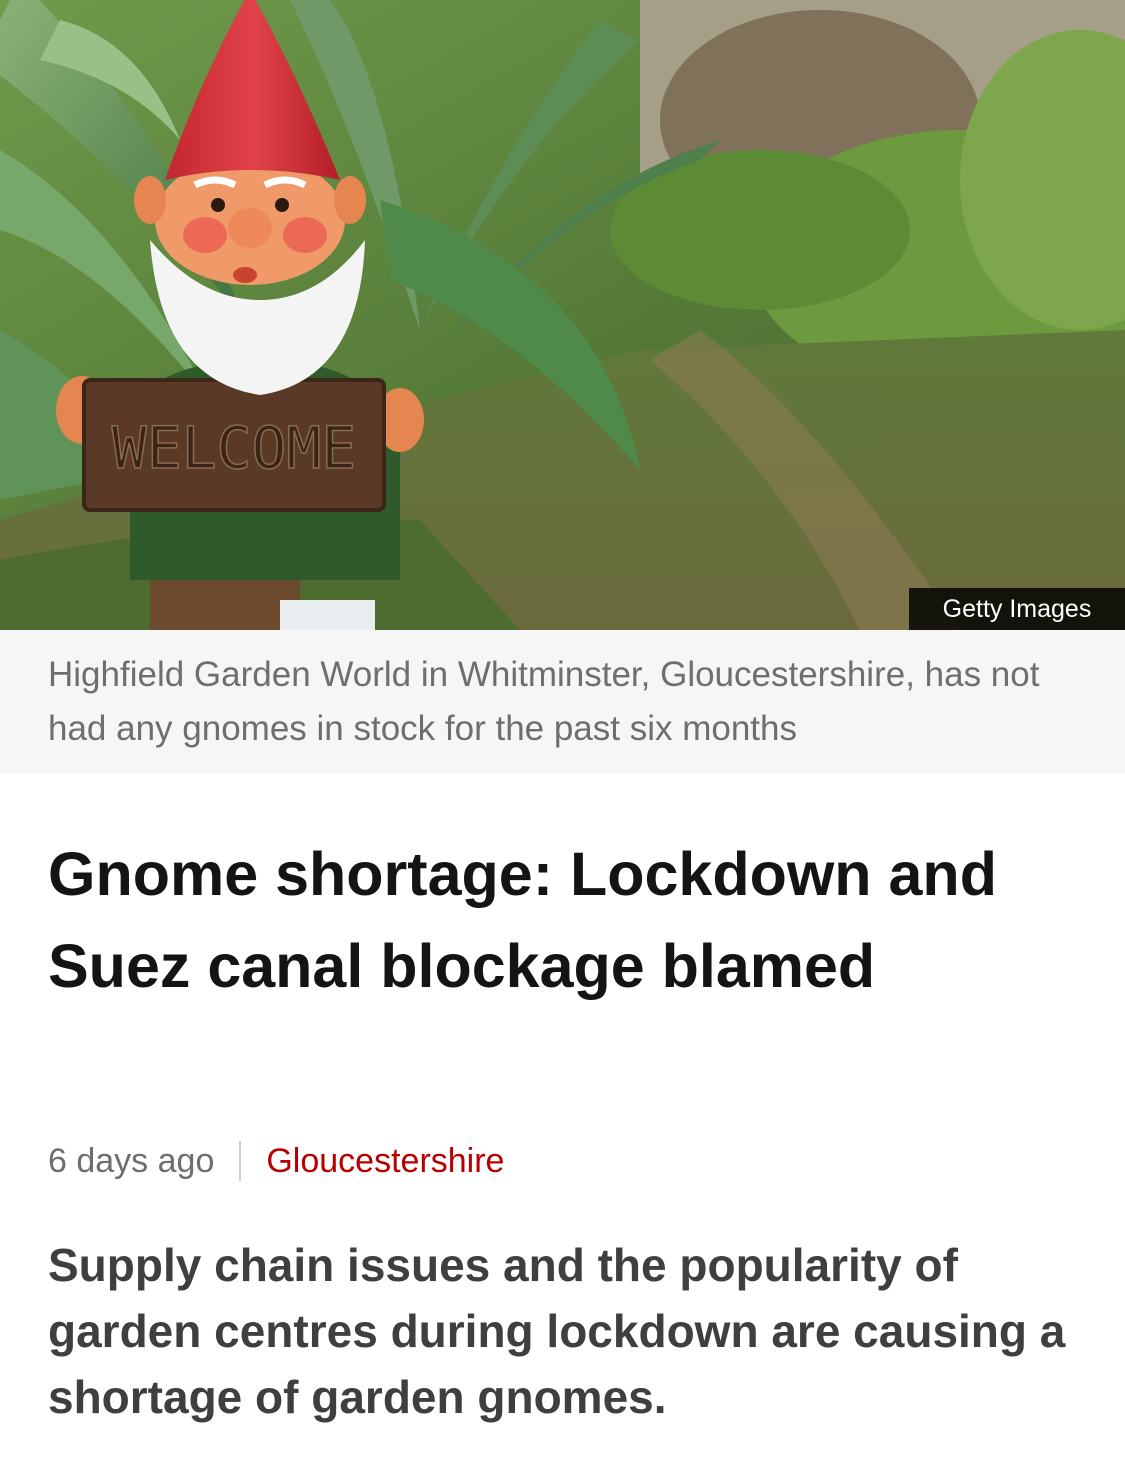 The image size is (1125, 1469). Describe the element at coordinates (240, 1161) in the screenshot. I see `meta-divider` at that location.